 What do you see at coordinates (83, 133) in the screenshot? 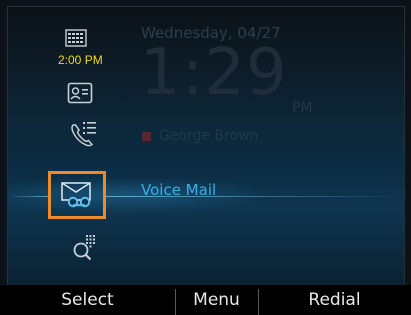
I see `call-history-icon` at bounding box center [83, 133].